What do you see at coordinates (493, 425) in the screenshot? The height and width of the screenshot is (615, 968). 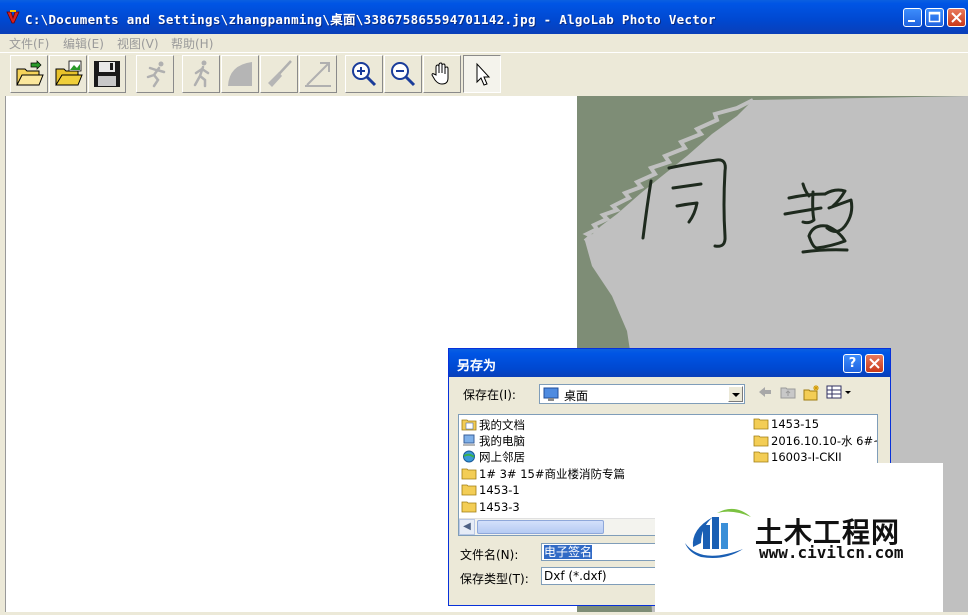 I see `list-item: 我的文档` at bounding box center [493, 425].